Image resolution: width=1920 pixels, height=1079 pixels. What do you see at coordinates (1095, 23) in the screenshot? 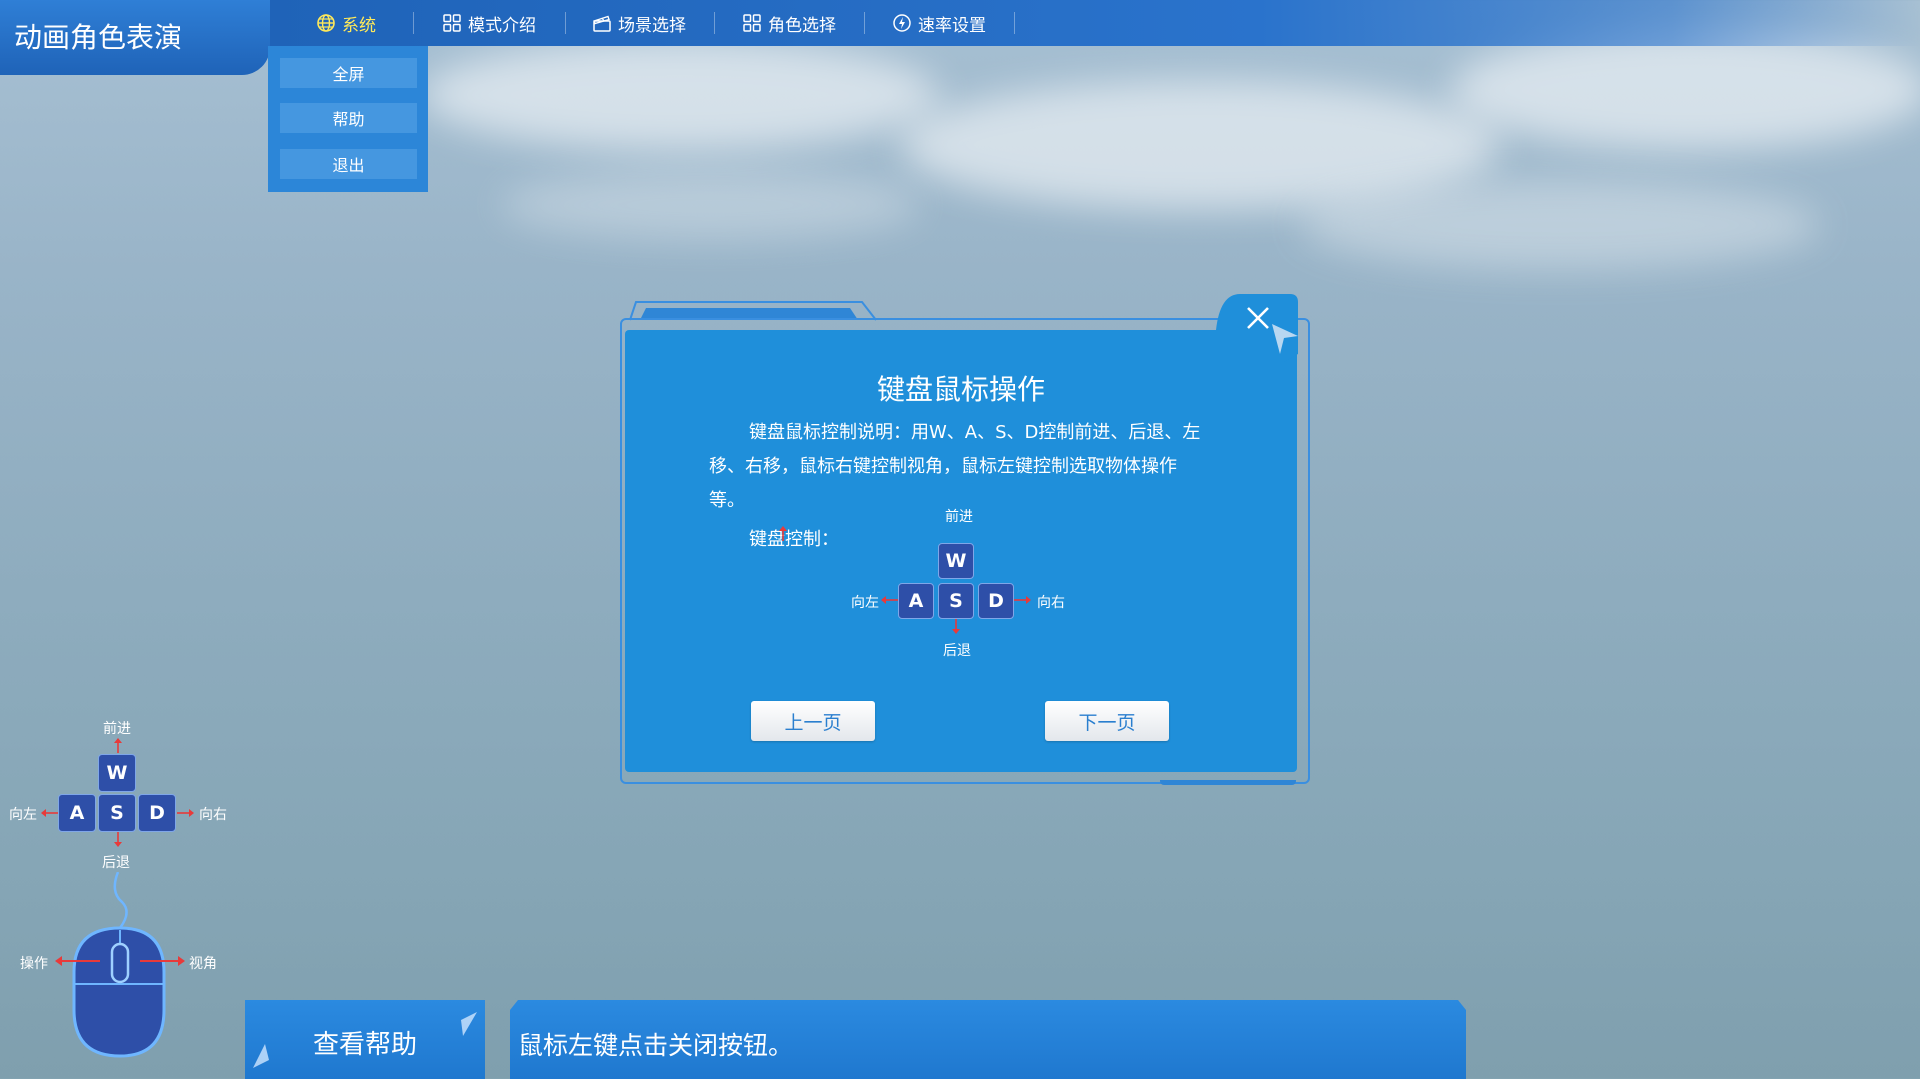
I see `top-menu-bar: 系统 模式介绍 场景选择 角色选择 速率设置` at bounding box center [1095, 23].